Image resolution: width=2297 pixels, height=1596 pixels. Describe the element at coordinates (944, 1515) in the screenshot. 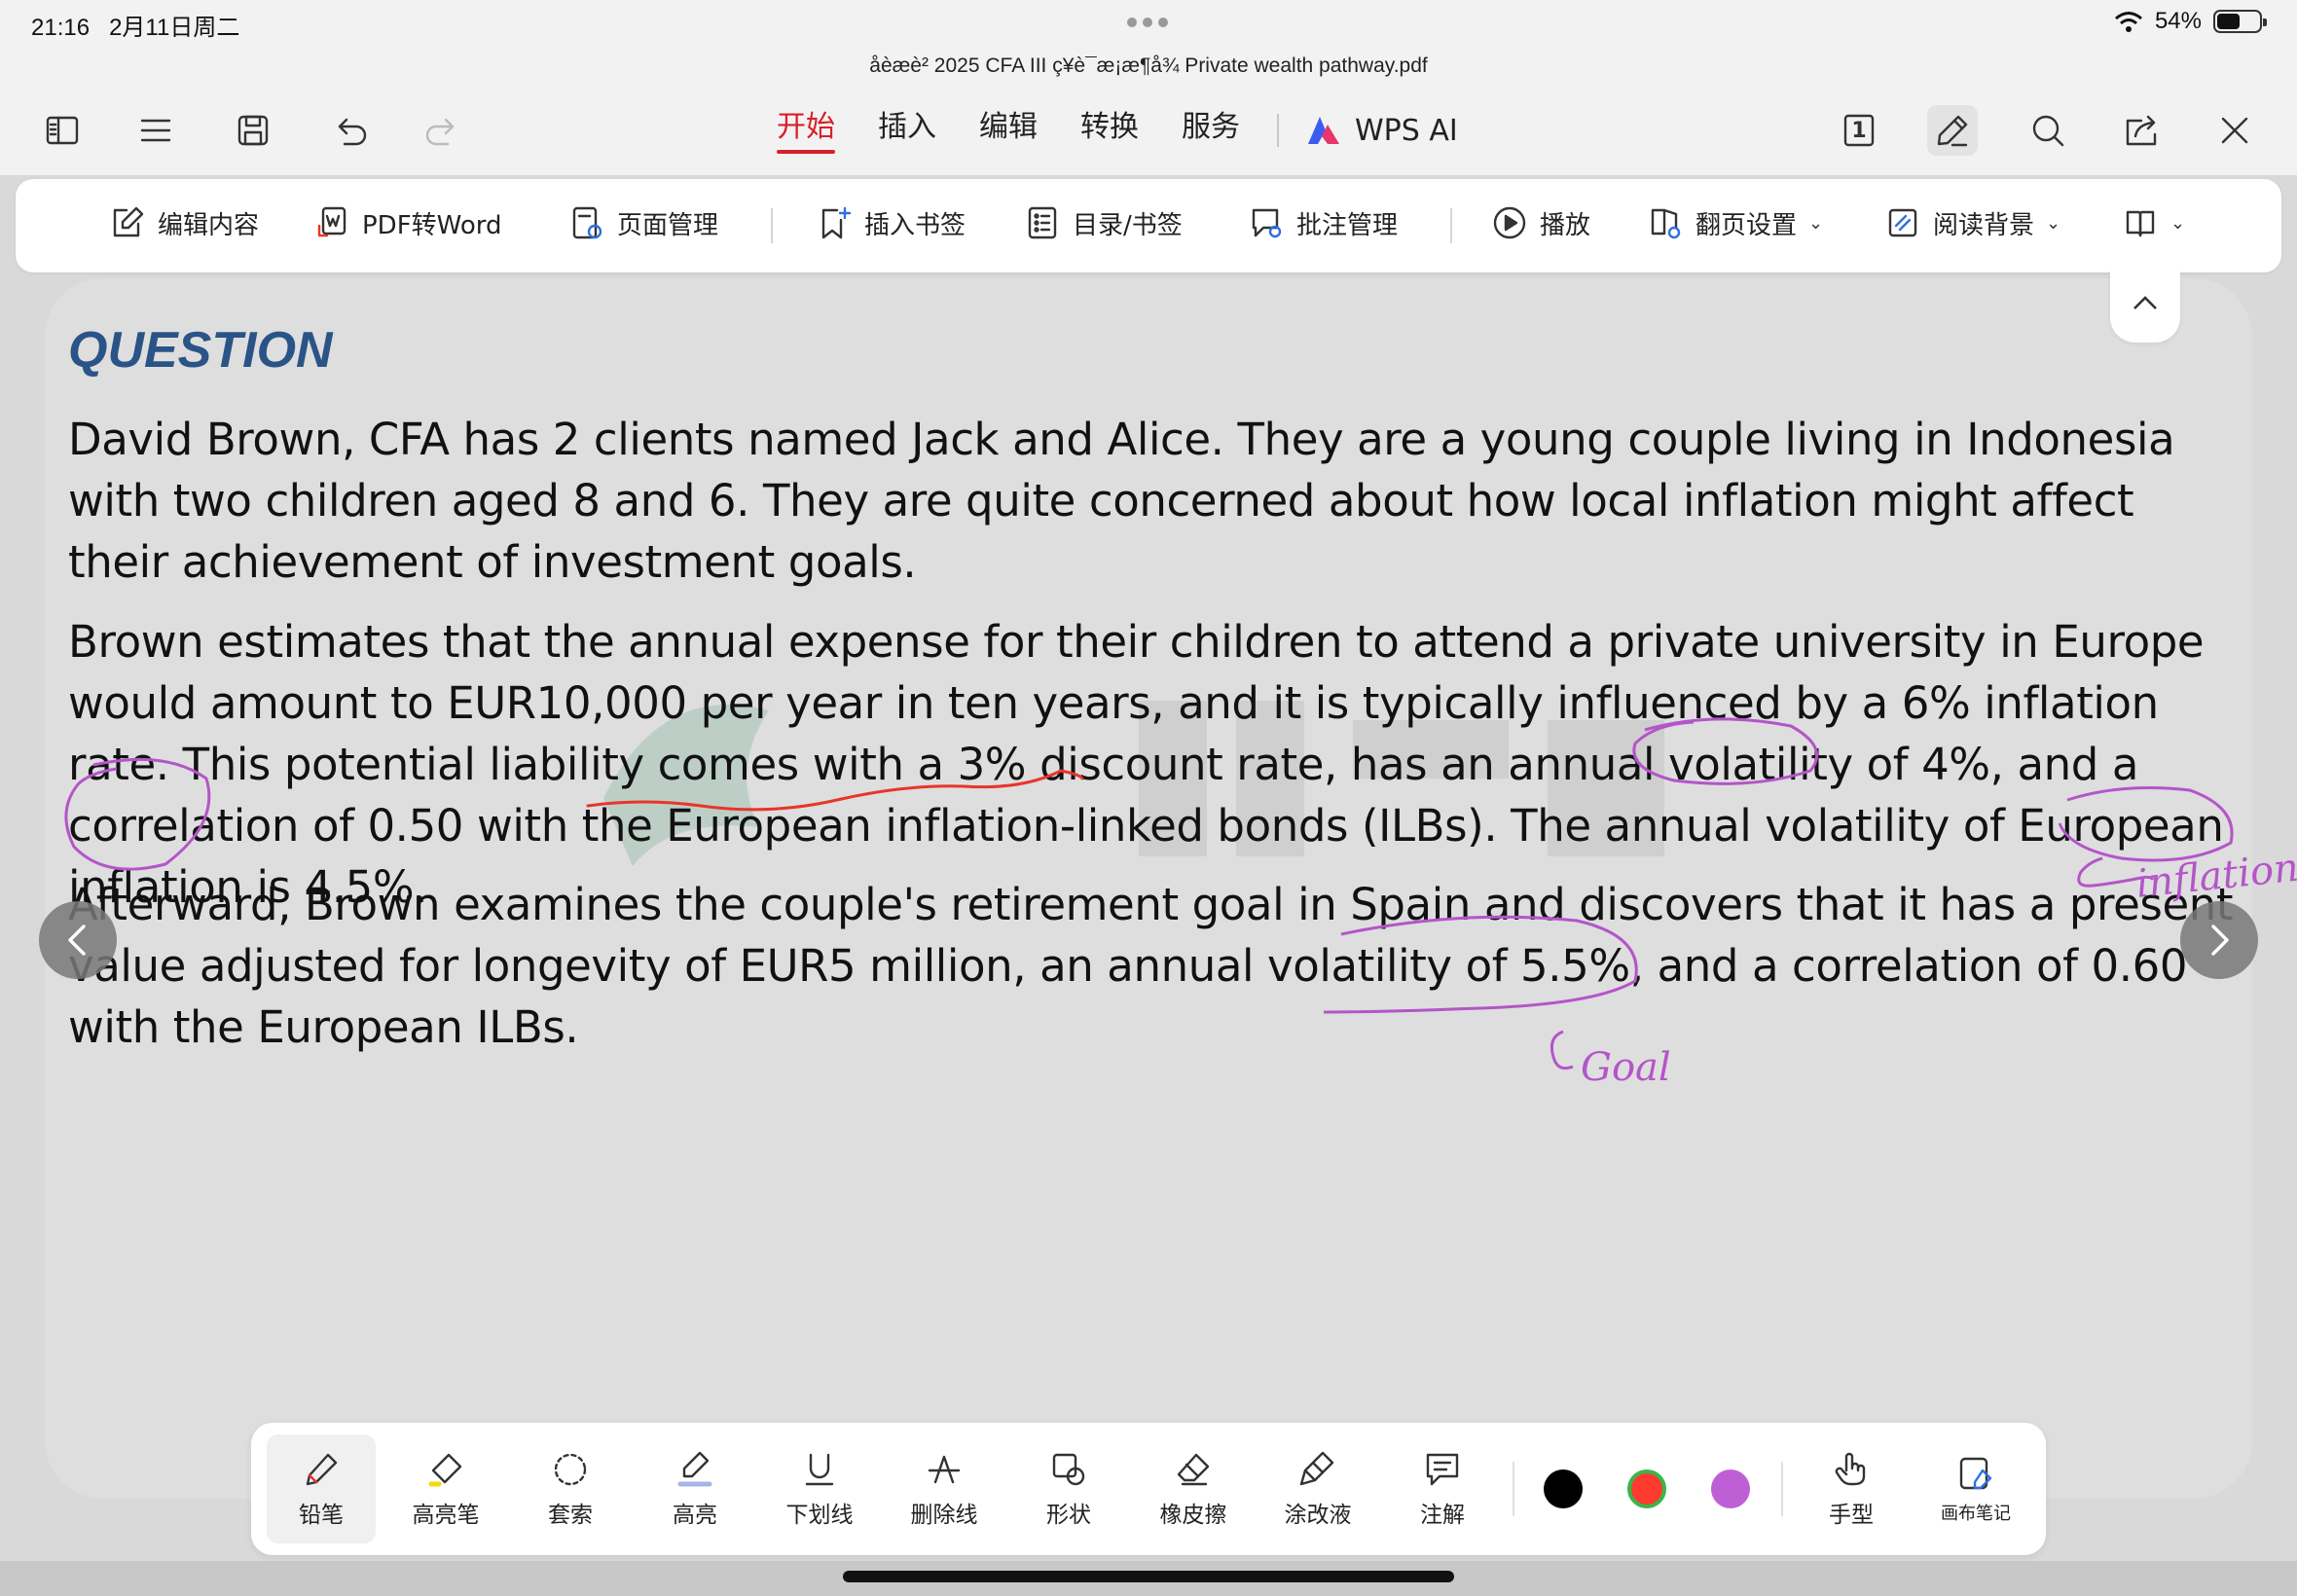

I see `tool-strikethrough-label: 删除线` at that location.